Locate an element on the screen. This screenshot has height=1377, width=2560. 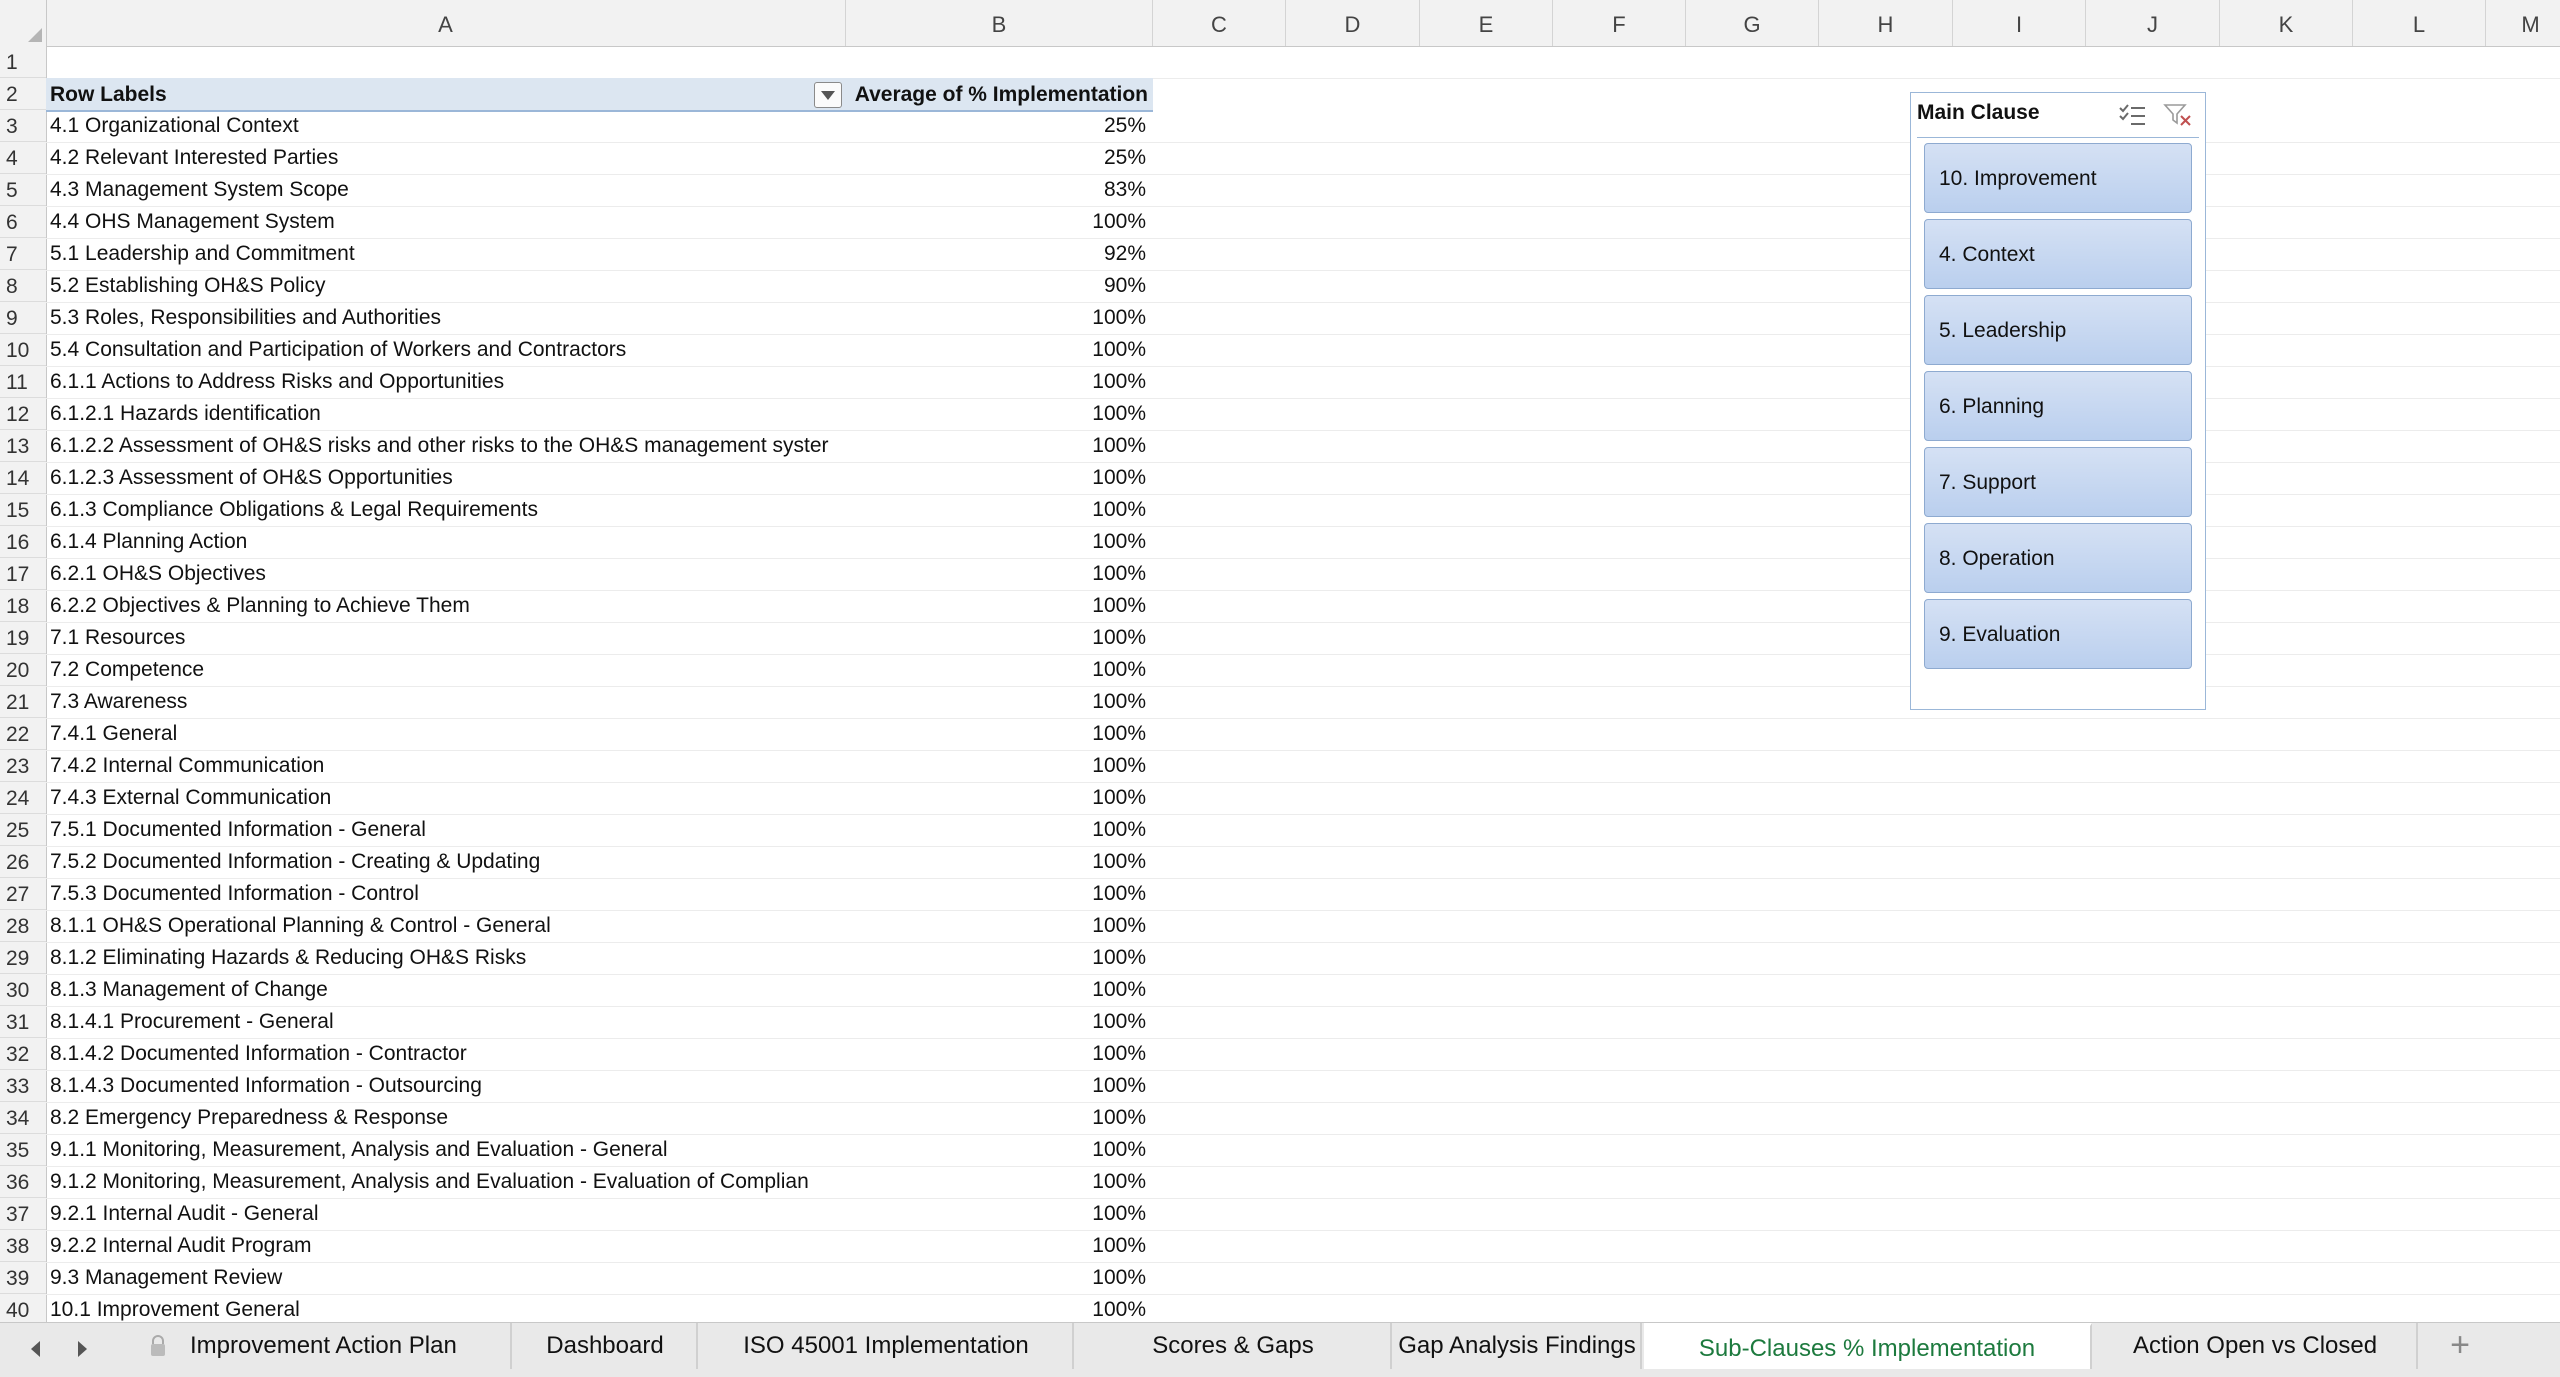
slicer-item: 7. Support is located at coordinates (2058, 482).